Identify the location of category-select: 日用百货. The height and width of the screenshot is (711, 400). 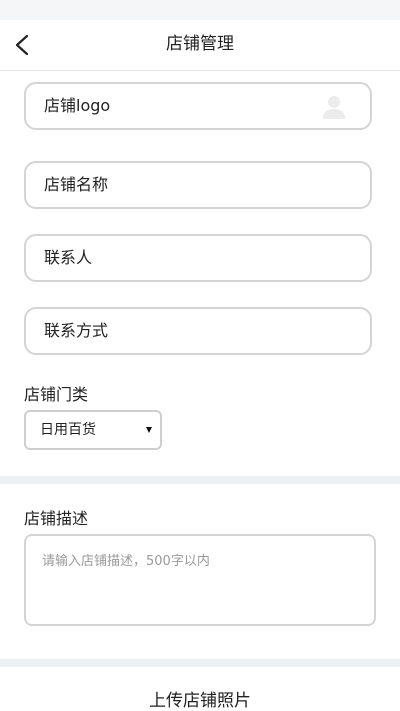
(93, 430).